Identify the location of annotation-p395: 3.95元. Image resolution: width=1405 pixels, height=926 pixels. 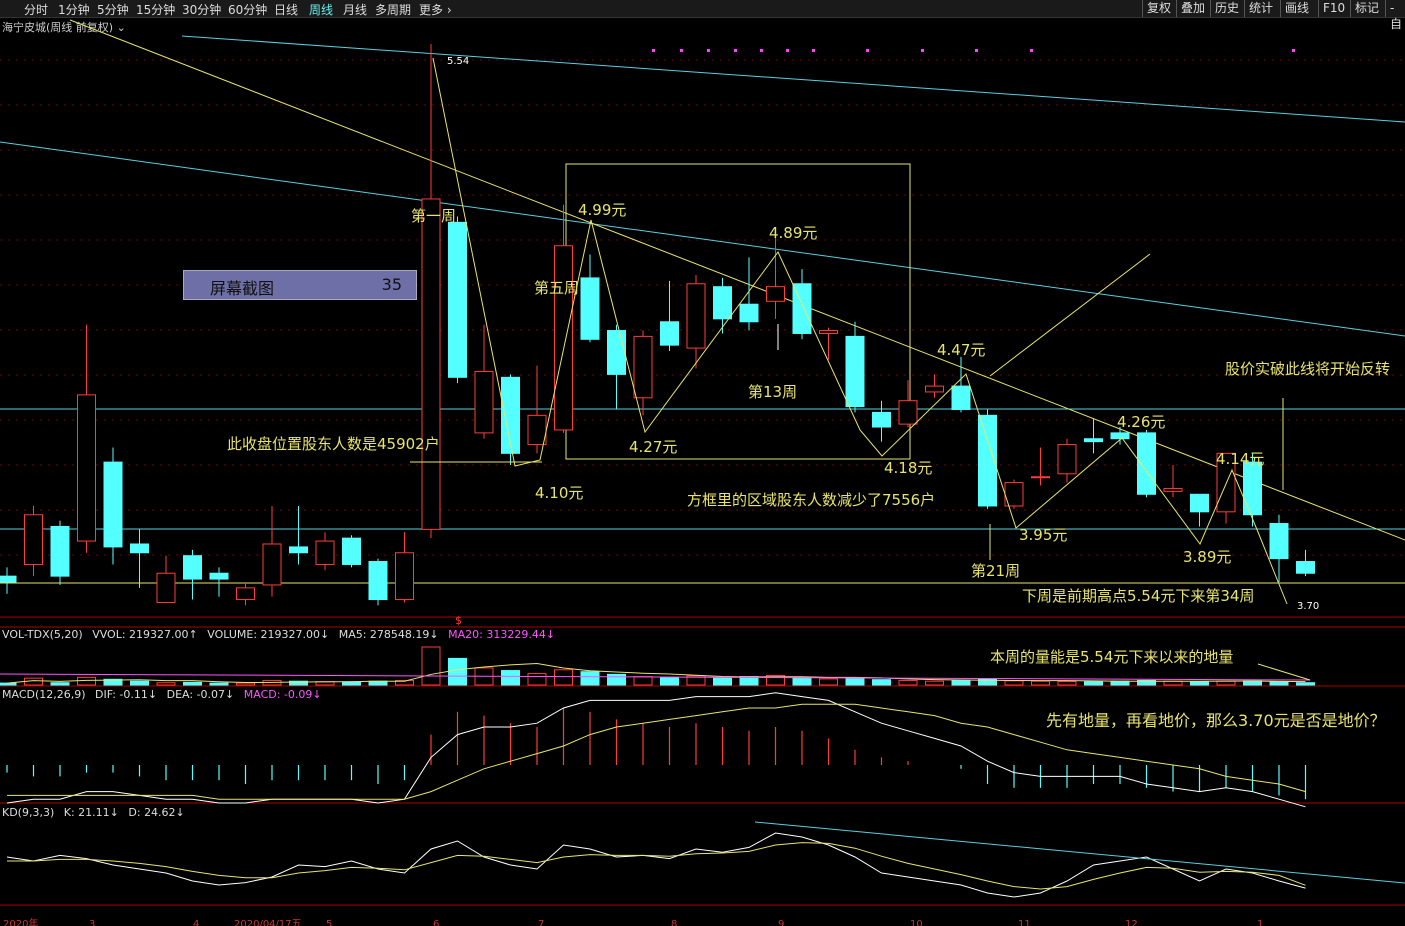
(1043, 535).